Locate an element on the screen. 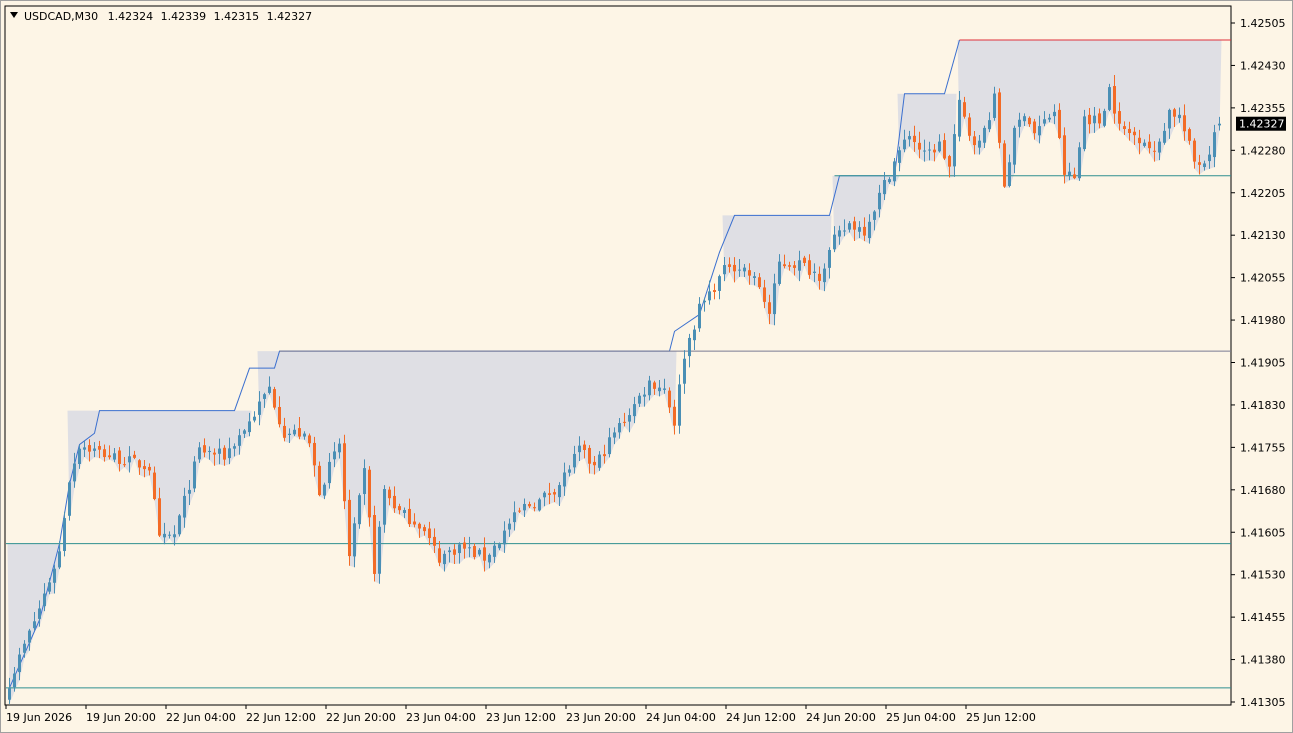 Image resolution: width=1293 pixels, height=733 pixels. price-tick-label: 1.41380 is located at coordinates (1263, 660).